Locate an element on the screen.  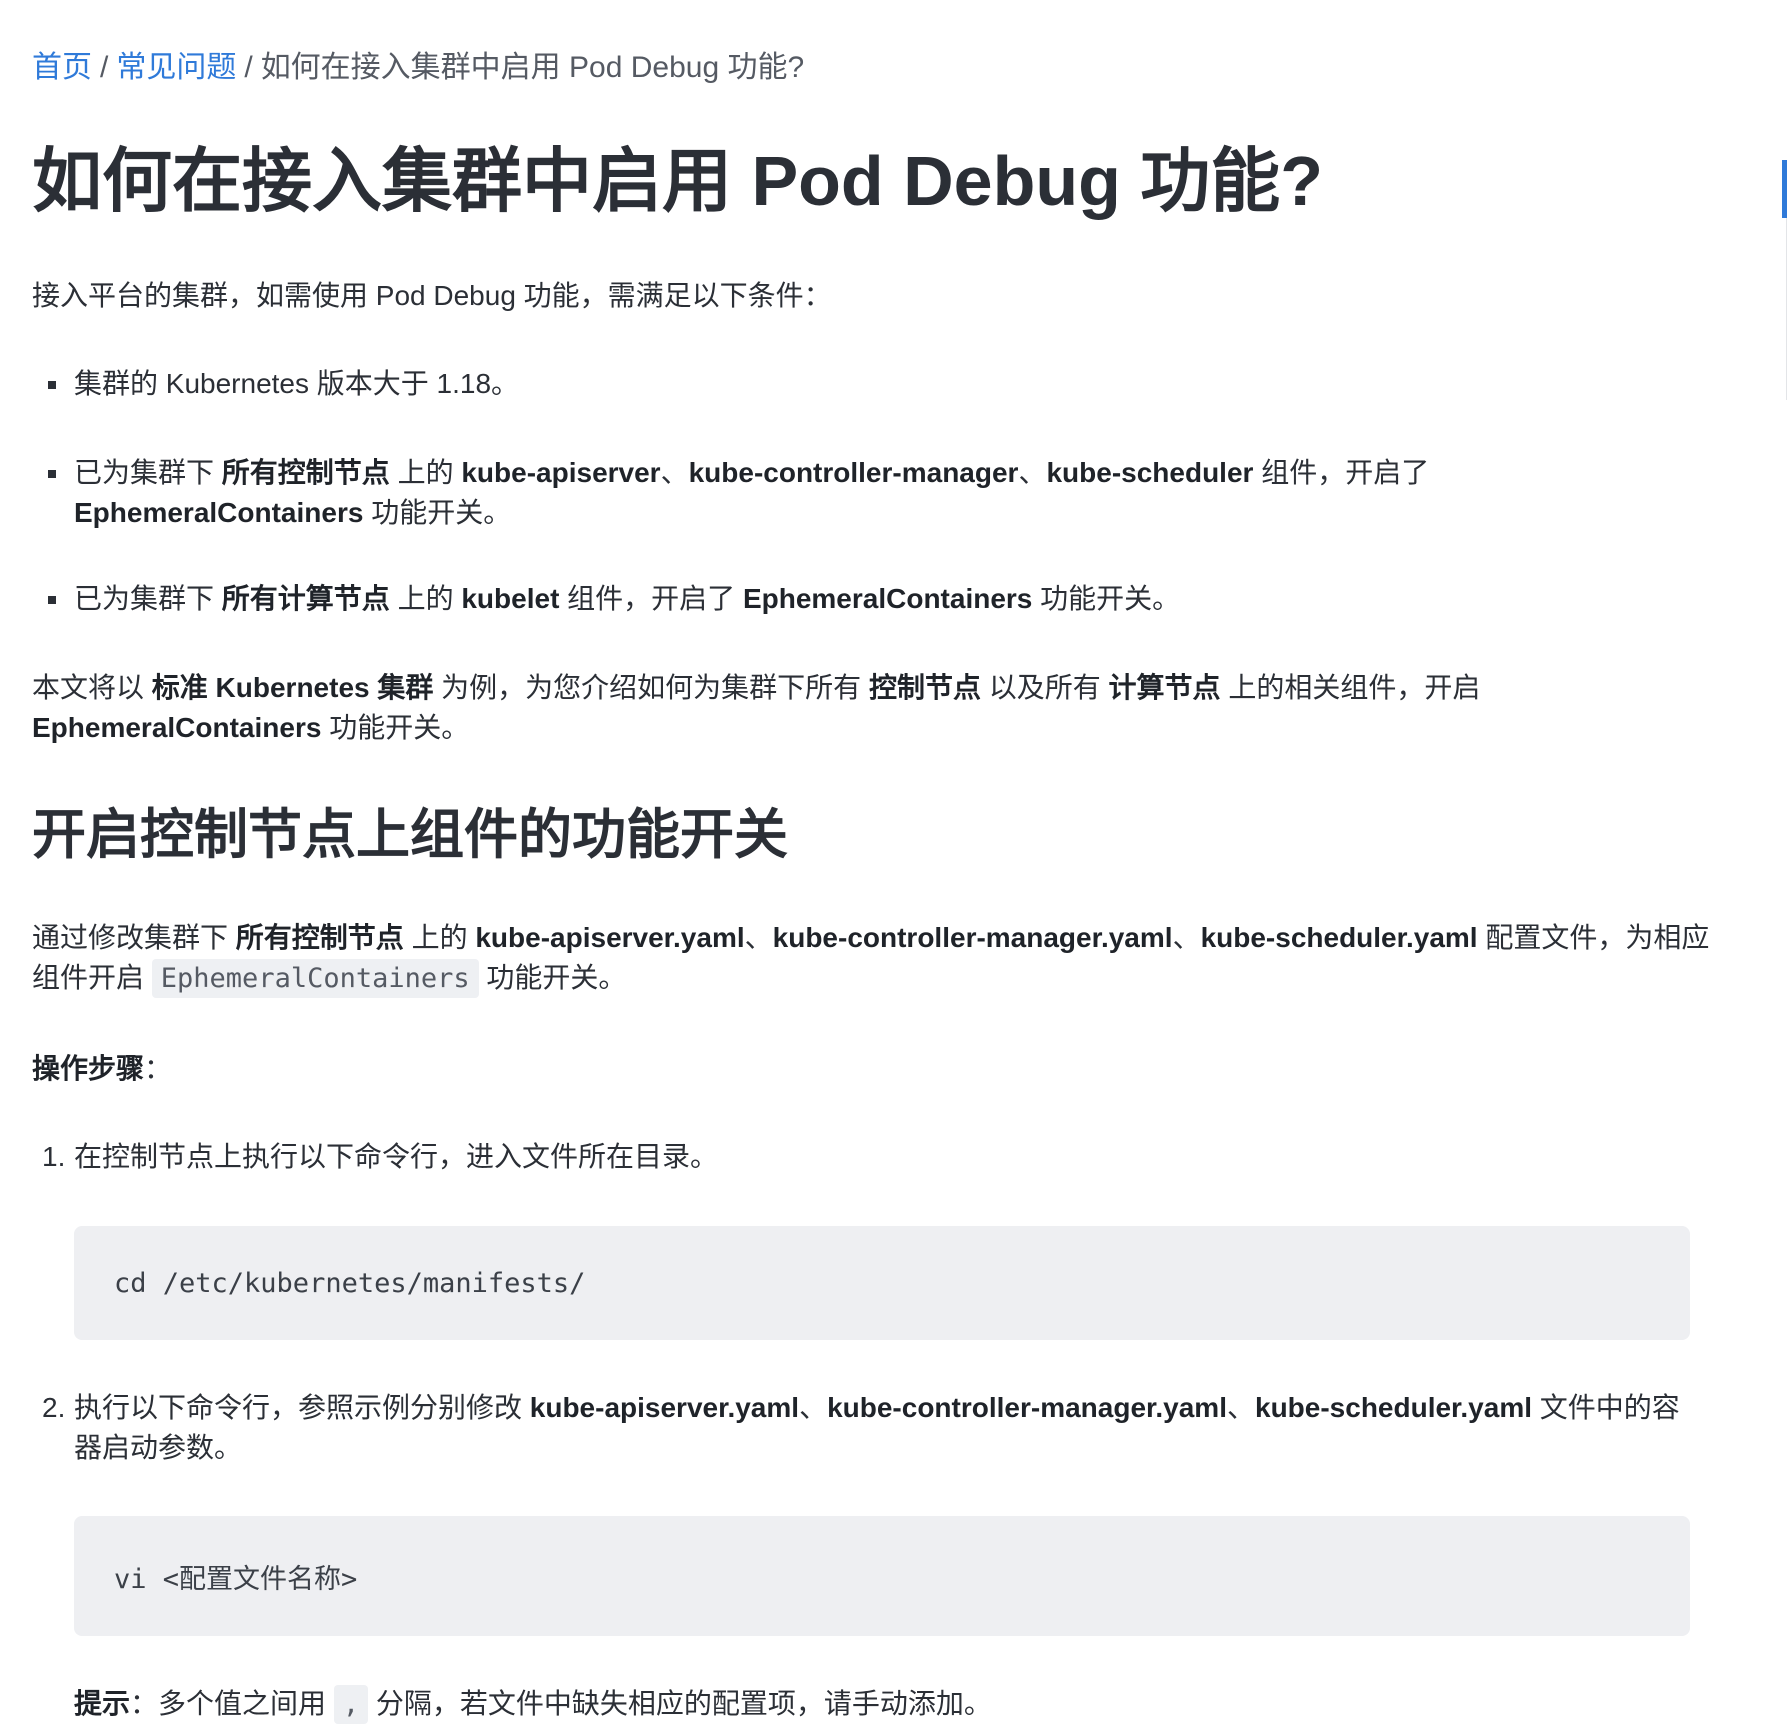
inline-code: , is located at coordinates (351, 1704).